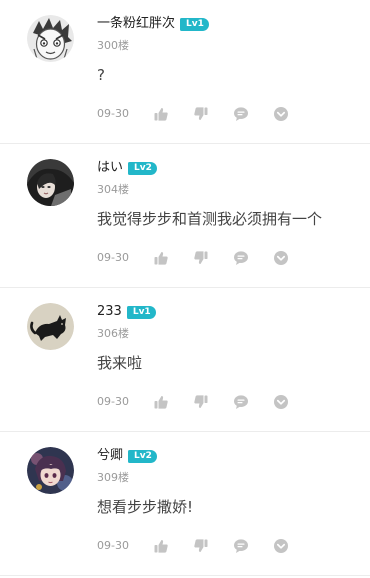 The width and height of the screenshot is (370, 578). What do you see at coordinates (127, 456) in the screenshot?
I see `user-line: 兮卿 Lv2` at bounding box center [127, 456].